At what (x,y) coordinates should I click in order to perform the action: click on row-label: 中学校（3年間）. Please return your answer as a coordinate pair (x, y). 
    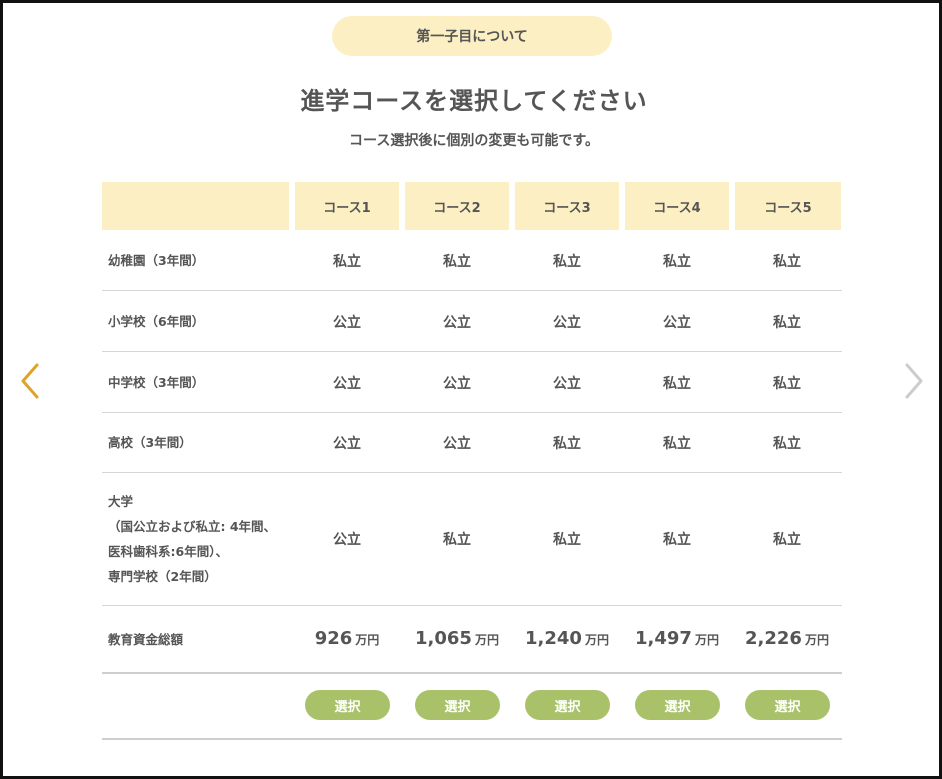
    Looking at the image, I should click on (156, 382).